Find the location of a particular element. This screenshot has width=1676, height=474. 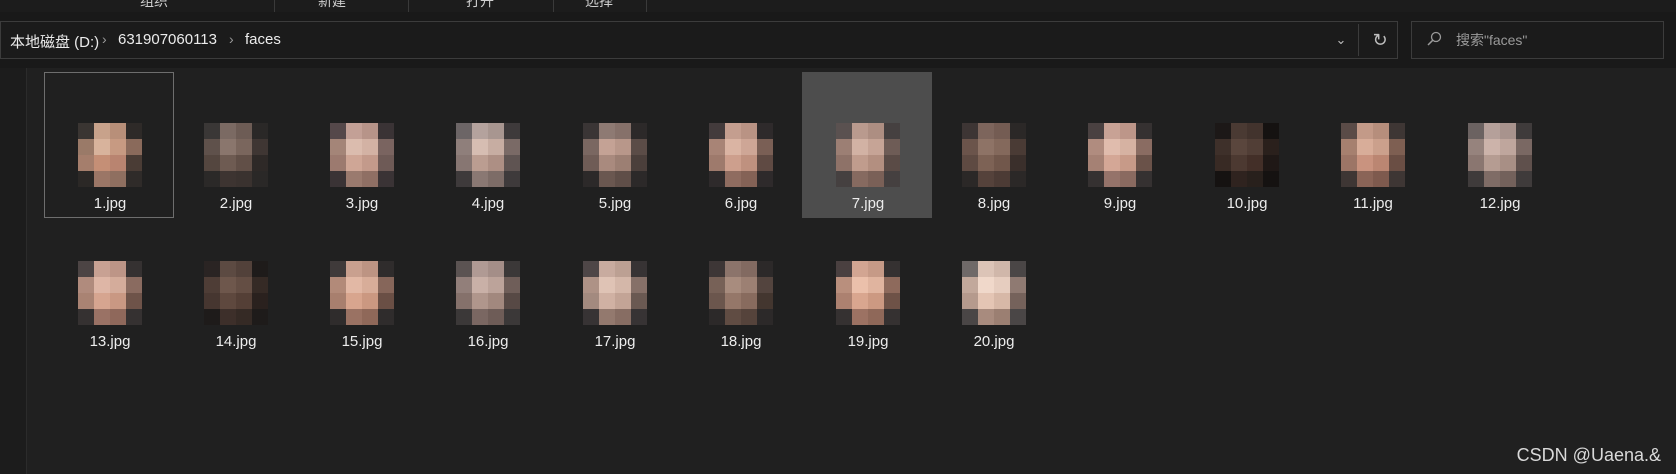

file-name: 15.jpg is located at coordinates (362, 341).